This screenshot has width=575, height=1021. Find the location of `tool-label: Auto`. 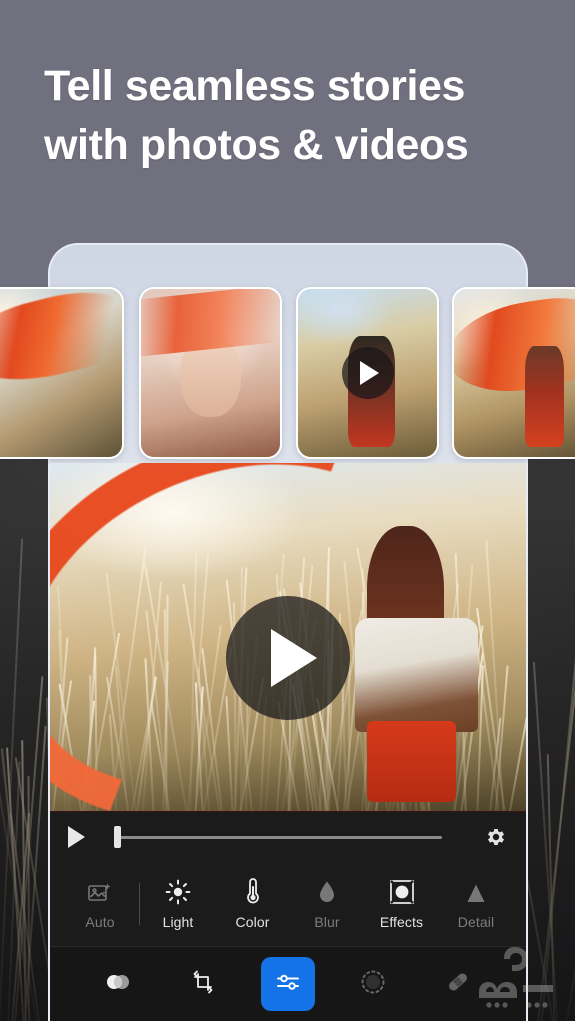

tool-label: Auto is located at coordinates (100, 922).